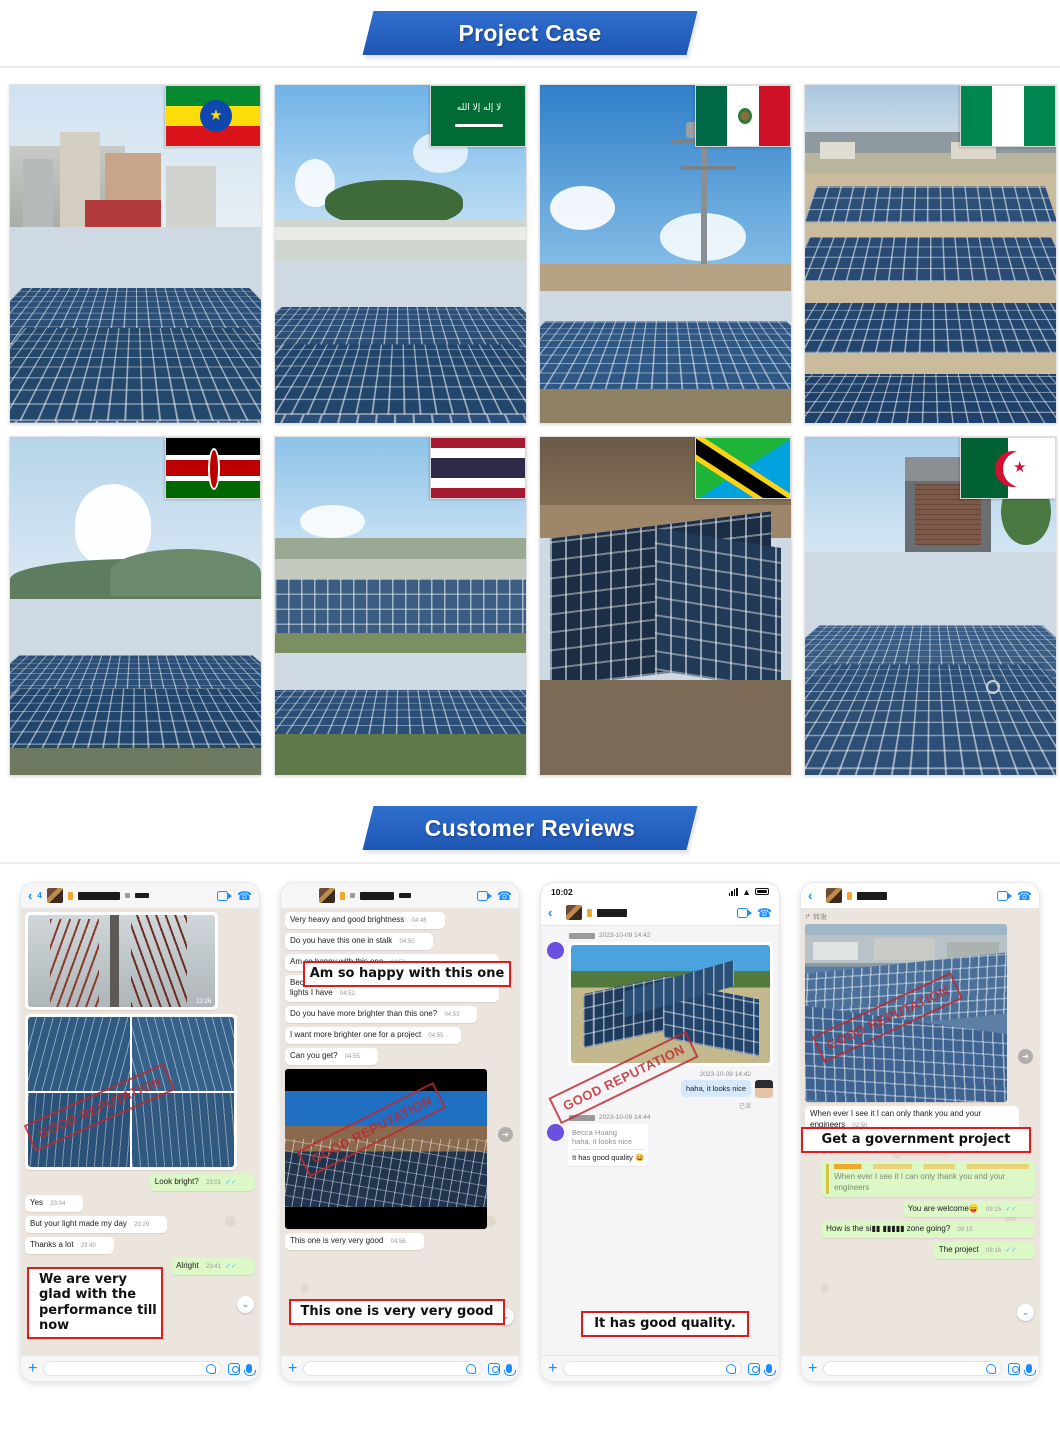 Image resolution: width=1060 pixels, height=1439 pixels. I want to click on message-time: 04:53, so click(452, 1015).